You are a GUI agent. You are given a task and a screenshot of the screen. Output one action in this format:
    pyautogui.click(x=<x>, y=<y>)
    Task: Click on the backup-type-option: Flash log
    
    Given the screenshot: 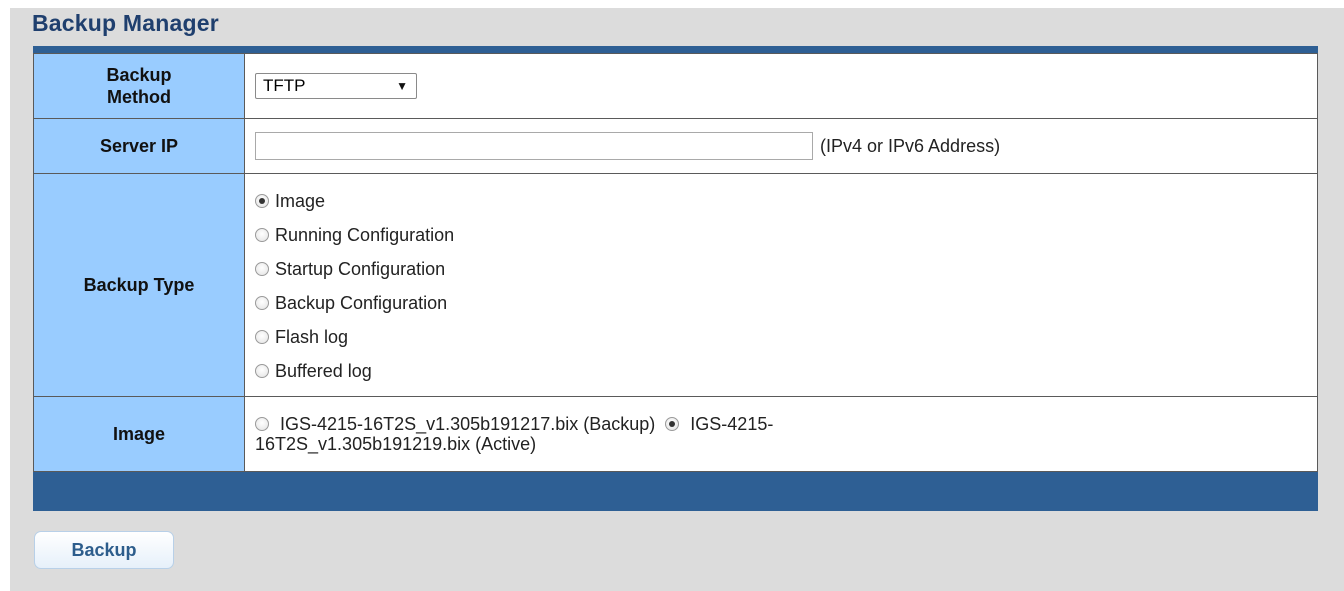 What is the action you would take?
    pyautogui.click(x=786, y=337)
    